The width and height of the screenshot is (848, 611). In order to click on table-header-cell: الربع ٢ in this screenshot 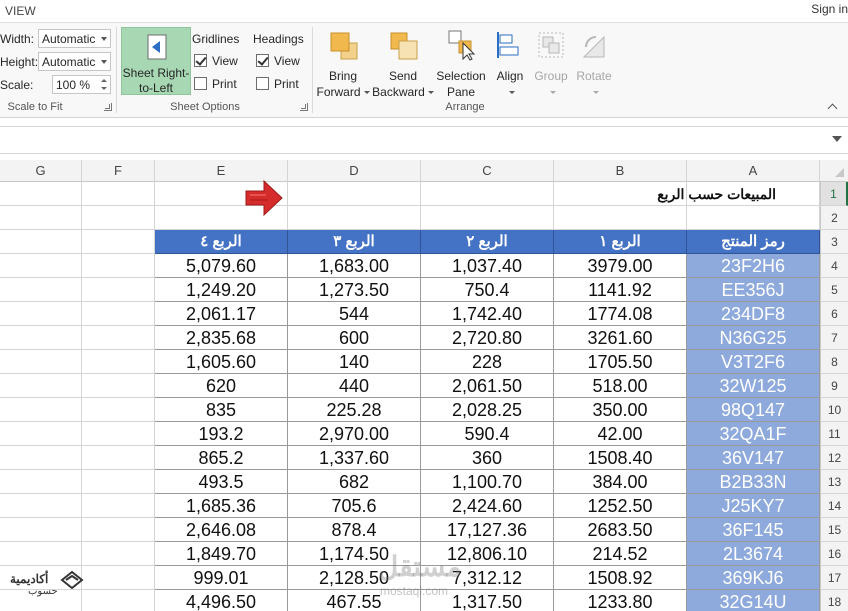, I will do `click(487, 242)`.